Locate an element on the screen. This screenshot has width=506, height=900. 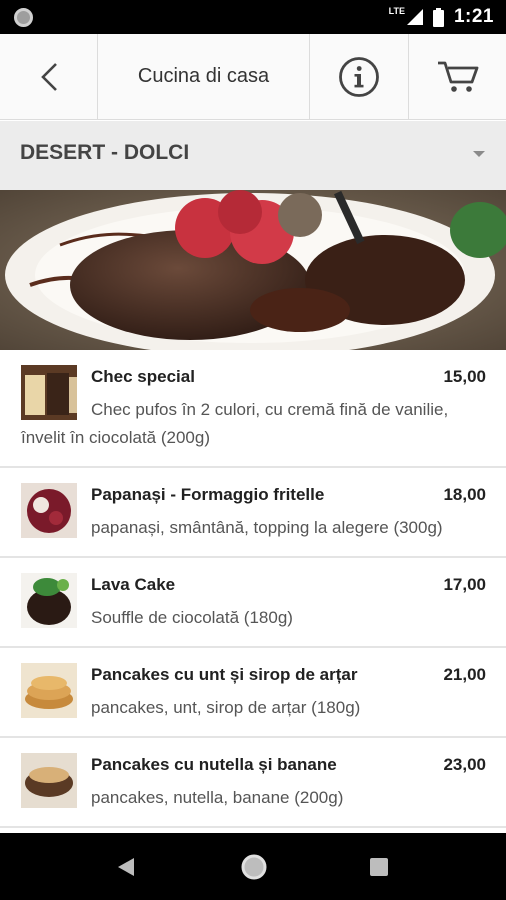
signal-icon is located at coordinates (414, 17).